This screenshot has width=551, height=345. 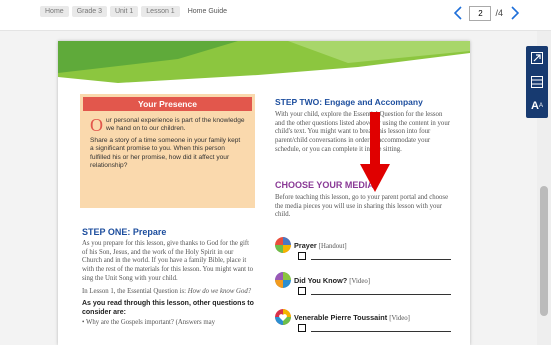 What do you see at coordinates (283, 245) in the screenshot?
I see `prayer-icon` at bounding box center [283, 245].